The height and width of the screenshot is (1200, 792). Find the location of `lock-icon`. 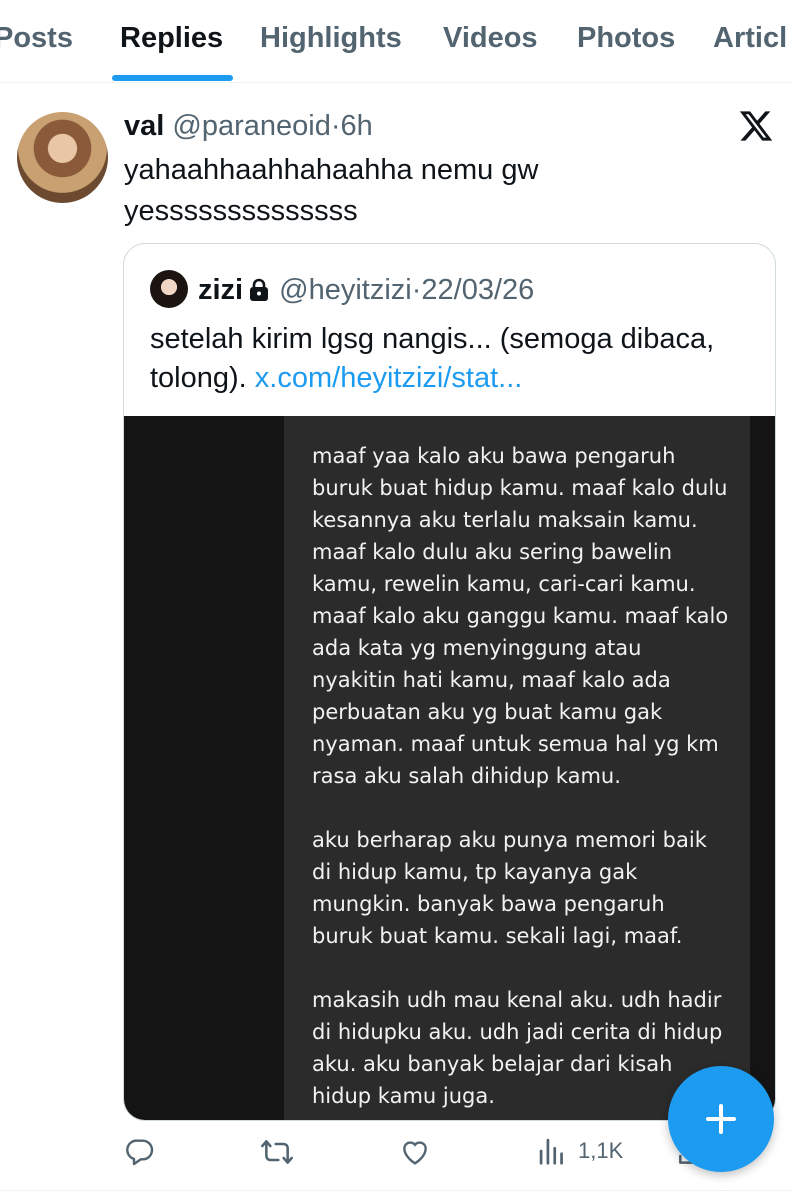

lock-icon is located at coordinates (259, 293).